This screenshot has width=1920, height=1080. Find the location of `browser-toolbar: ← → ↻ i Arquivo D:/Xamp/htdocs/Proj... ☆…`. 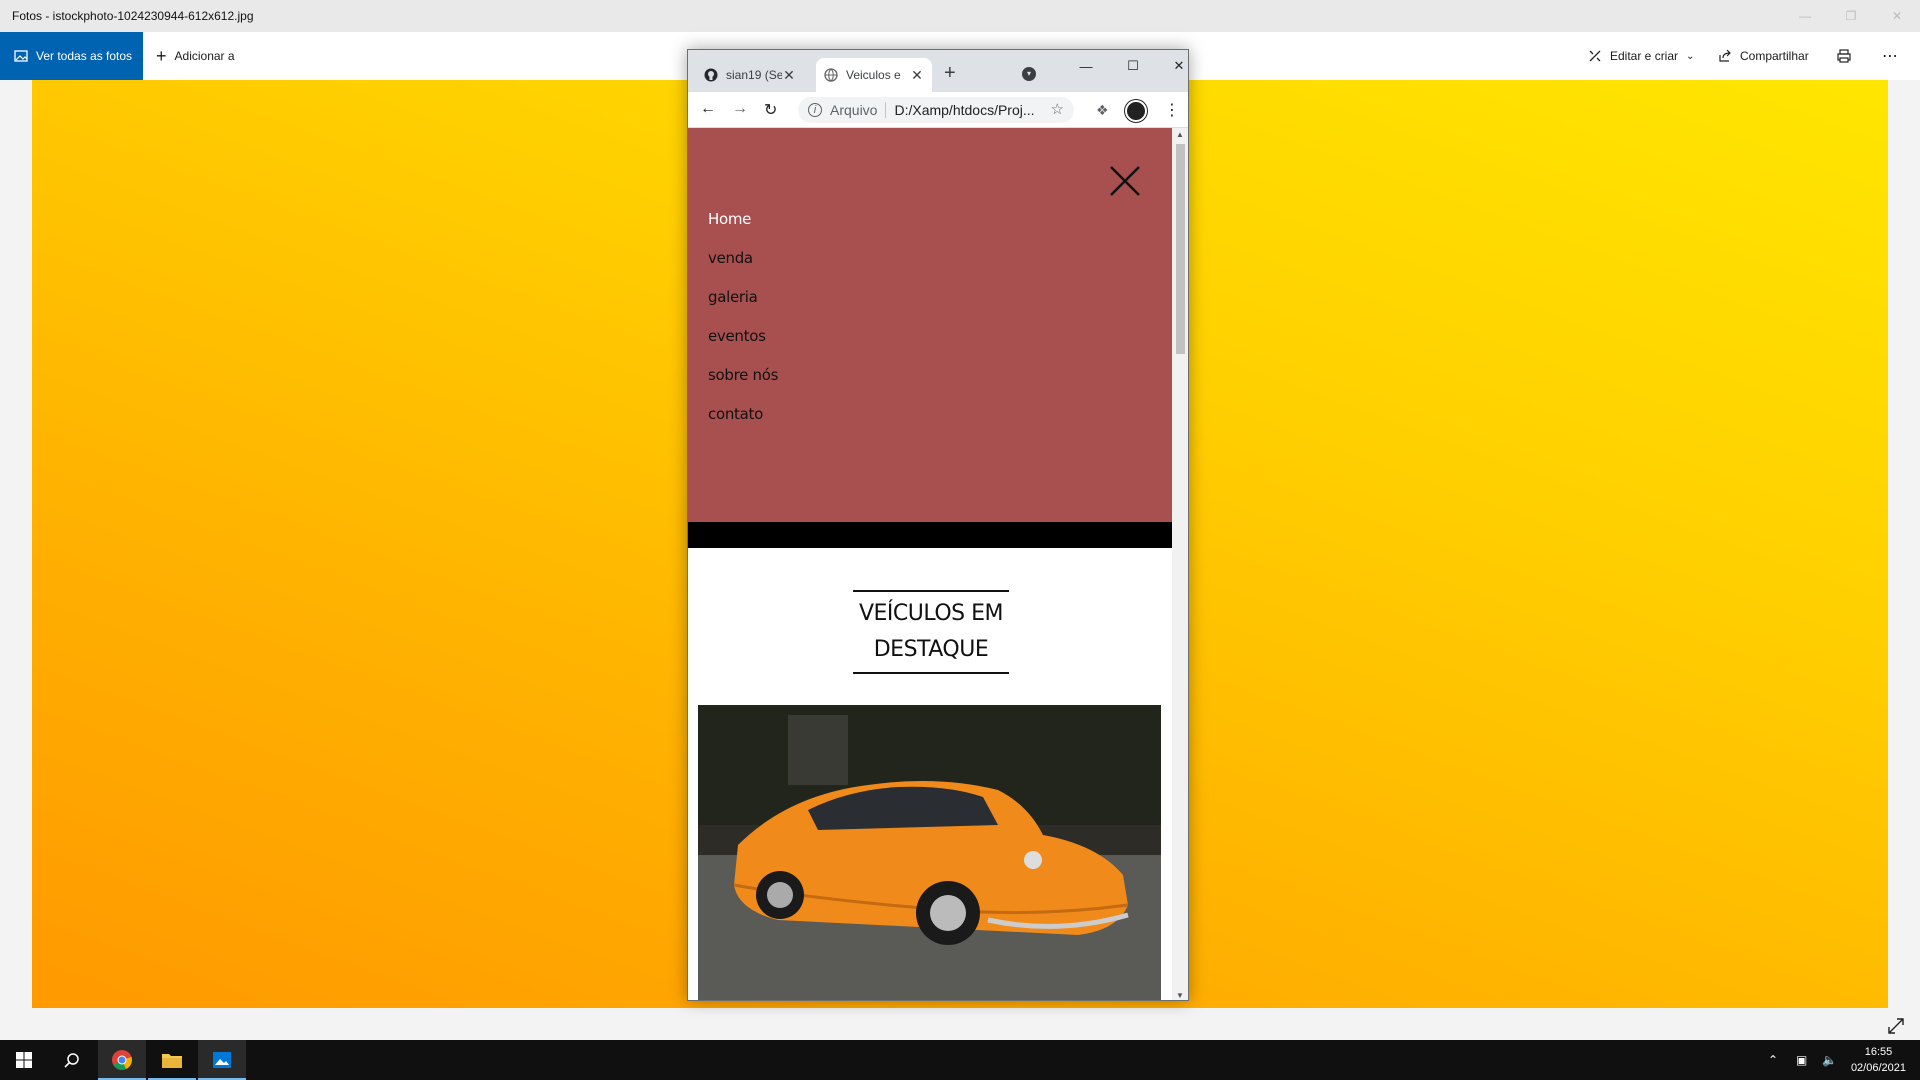

browser-toolbar: ← → ↻ i Arquivo D:/Xamp/htdocs/Proj... ☆… is located at coordinates (938, 110).